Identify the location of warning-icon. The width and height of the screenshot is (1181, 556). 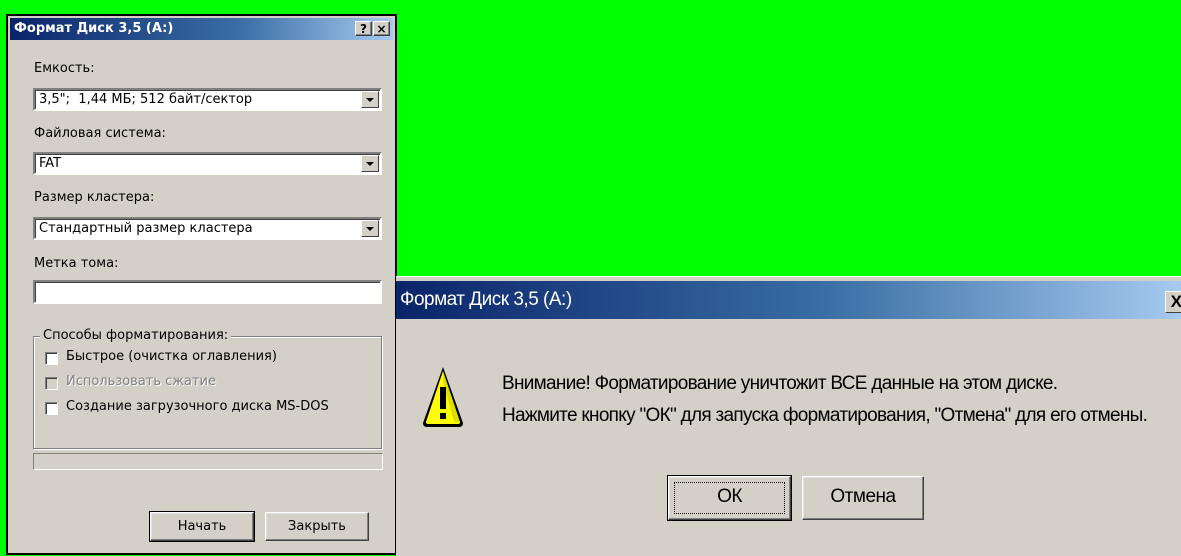
(443, 397).